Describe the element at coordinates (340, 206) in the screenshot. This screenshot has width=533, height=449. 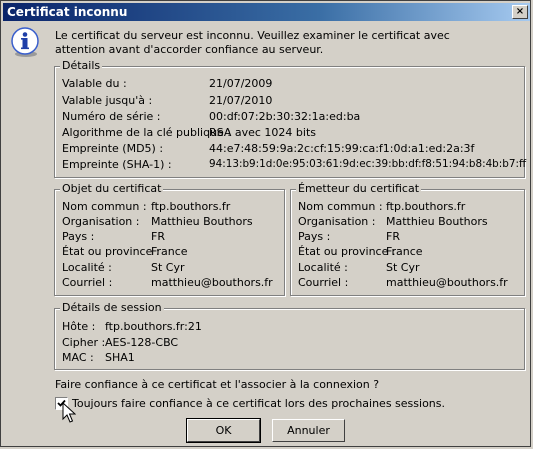
I see `issuer-label: Nom commun :` at that location.